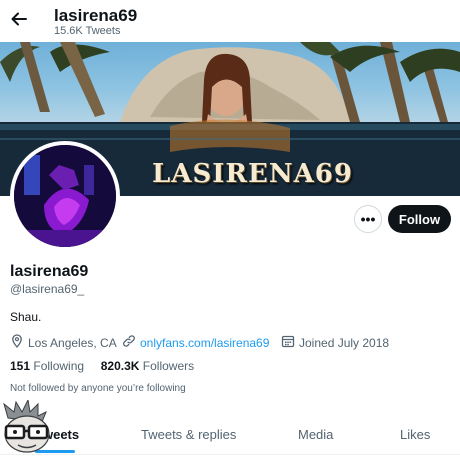 The image size is (460, 461). I want to click on arrow-left-icon, so click(19, 19).